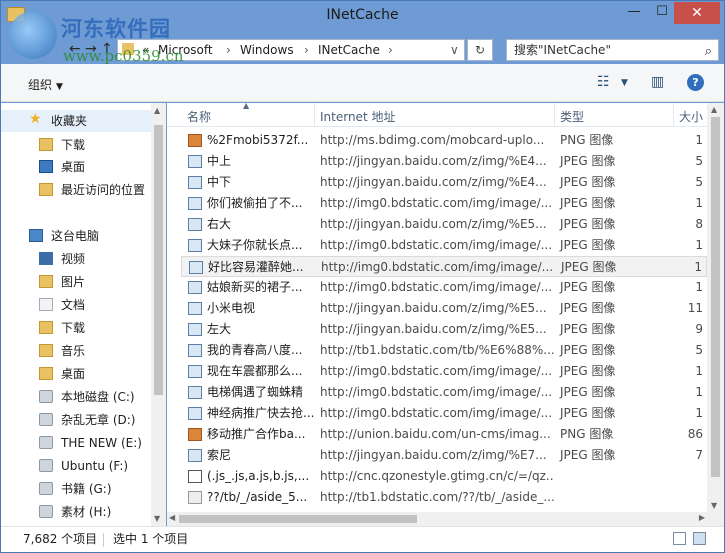 This screenshot has width=725, height=553. Describe the element at coordinates (46, 258) in the screenshot. I see `video-folder-icon` at that location.